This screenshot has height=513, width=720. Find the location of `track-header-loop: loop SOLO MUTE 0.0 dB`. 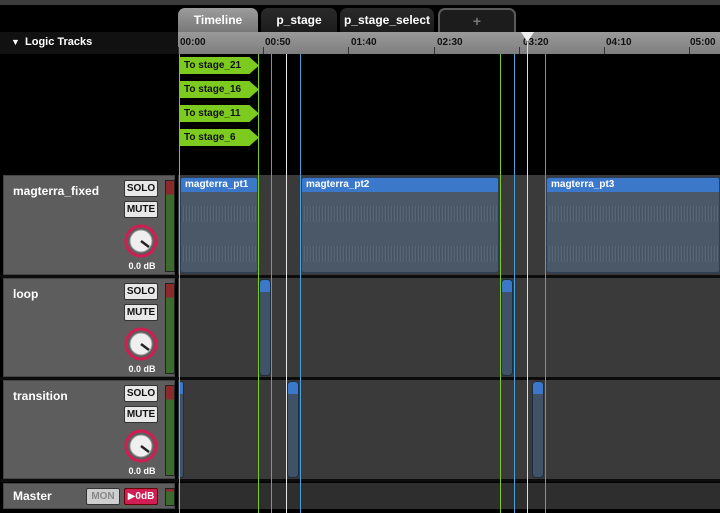

track-header-loop: loop SOLO MUTE 0.0 dB is located at coordinates (89, 327).